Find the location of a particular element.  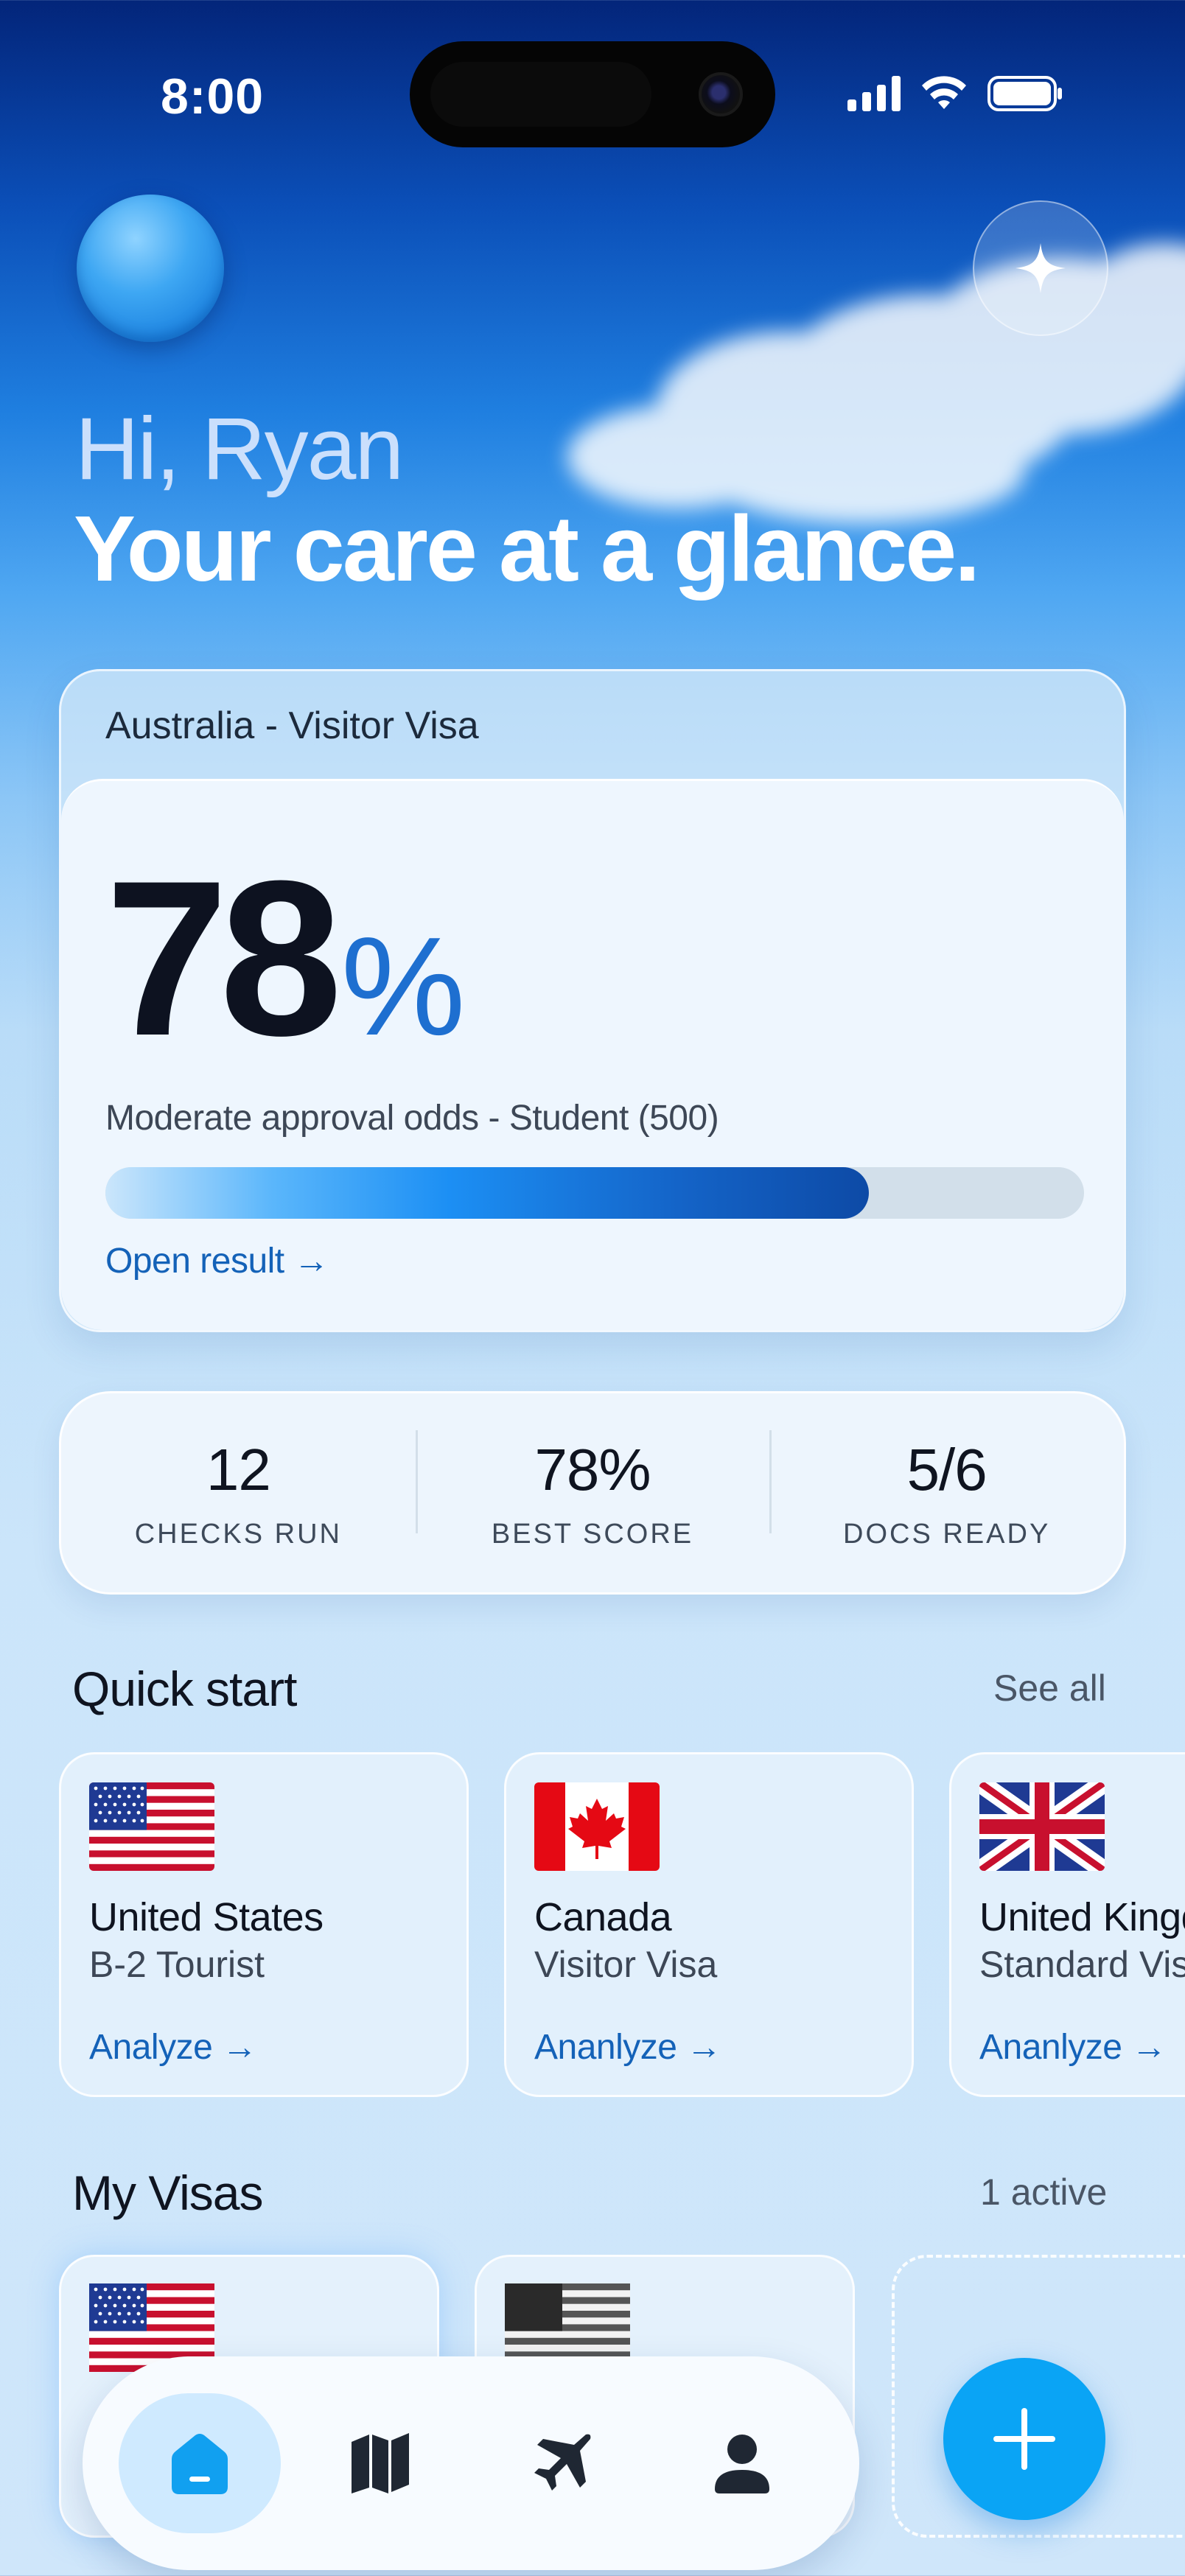

stat-docs-ready: 5/6 DOCS READY is located at coordinates (946, 1489).